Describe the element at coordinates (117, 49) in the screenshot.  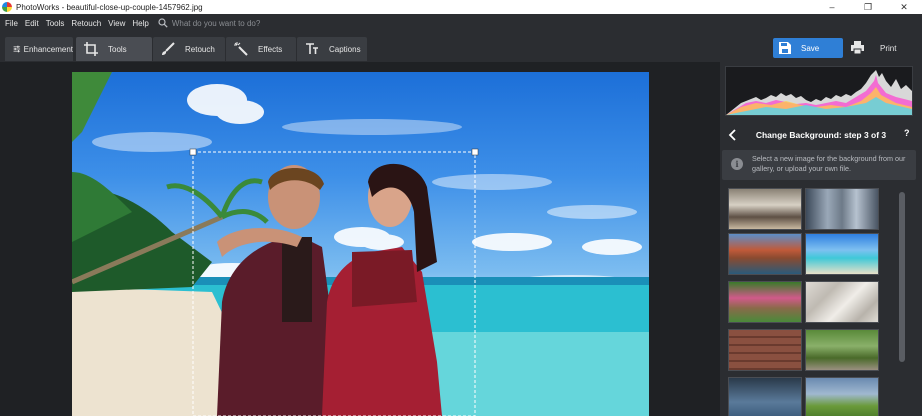
I see `tab-label: Tools` at that location.